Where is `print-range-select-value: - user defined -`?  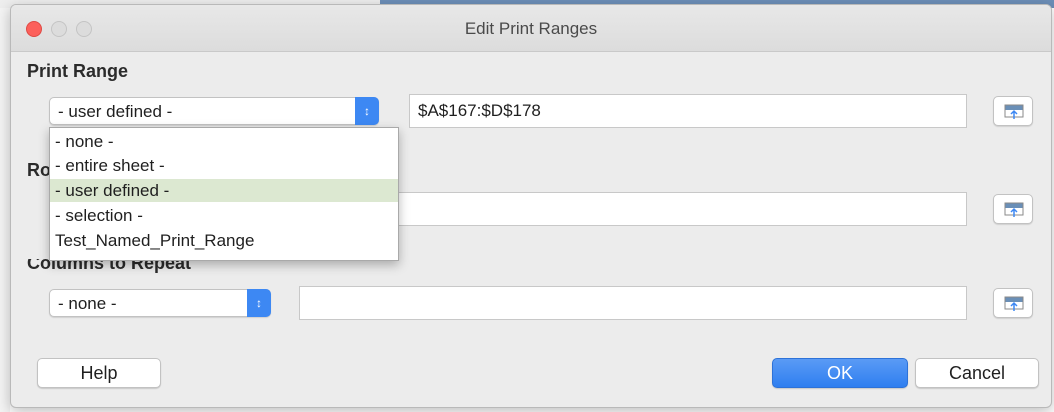
print-range-select-value: - user defined - is located at coordinates (115, 111).